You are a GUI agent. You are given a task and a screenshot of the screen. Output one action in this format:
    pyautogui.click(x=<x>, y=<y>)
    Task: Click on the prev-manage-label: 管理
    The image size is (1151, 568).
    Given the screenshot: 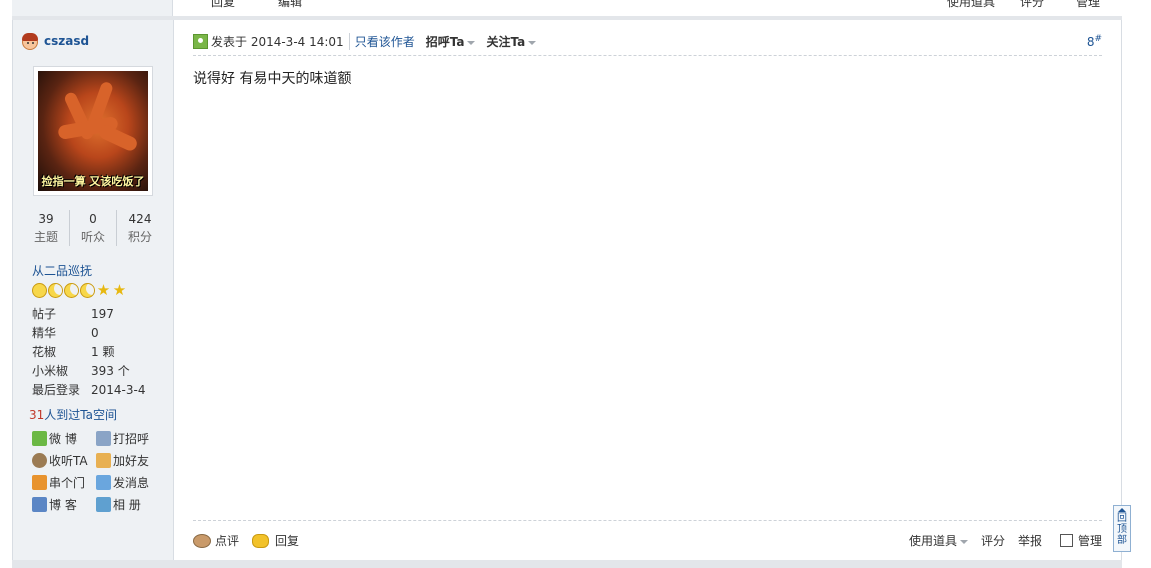 What is the action you would take?
    pyautogui.click(x=1088, y=5)
    